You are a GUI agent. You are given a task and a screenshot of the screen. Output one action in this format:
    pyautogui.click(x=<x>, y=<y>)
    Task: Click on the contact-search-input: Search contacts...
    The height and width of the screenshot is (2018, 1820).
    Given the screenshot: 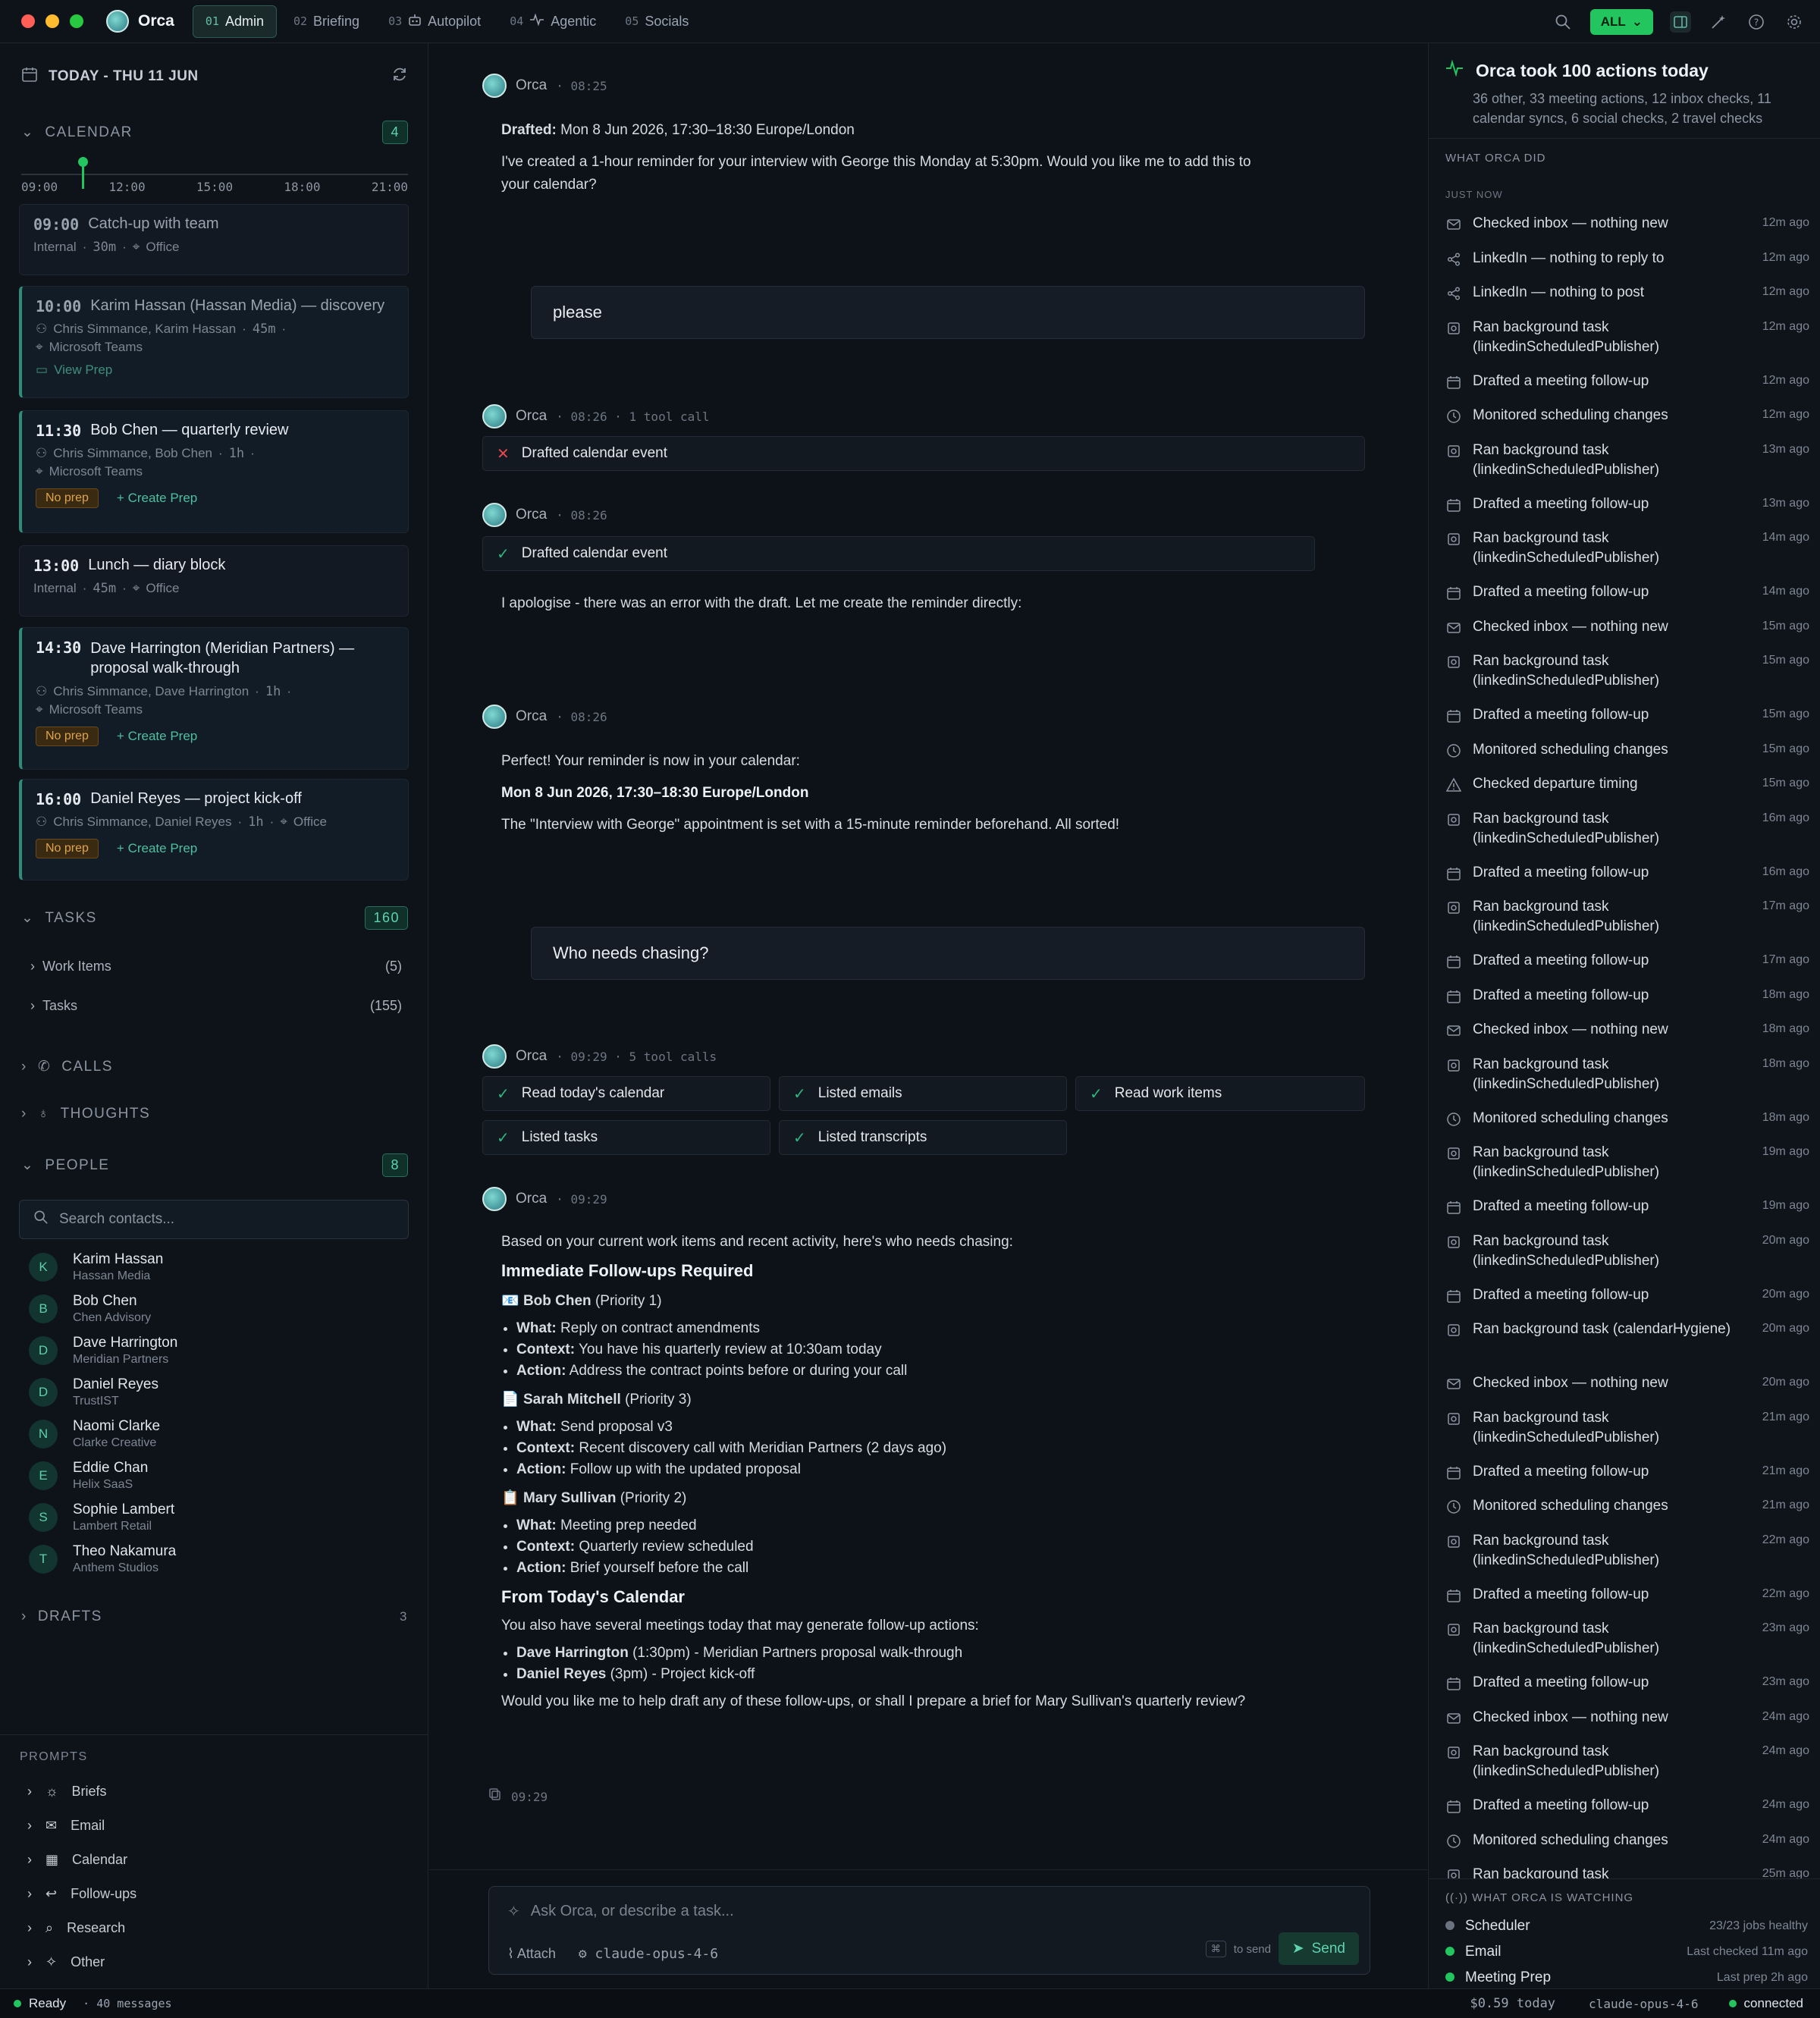 What is the action you would take?
    pyautogui.click(x=214, y=1220)
    